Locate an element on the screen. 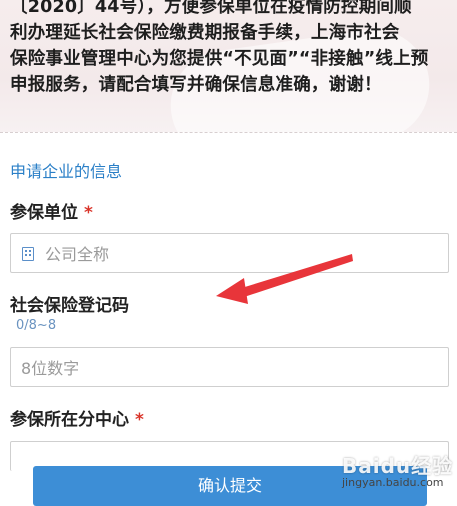 The width and height of the screenshot is (457, 506). section-title: 申请企业的信息 is located at coordinates (66, 171).